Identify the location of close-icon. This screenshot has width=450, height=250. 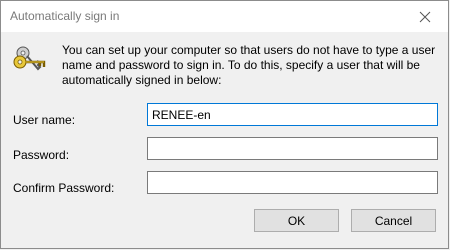
(425, 16).